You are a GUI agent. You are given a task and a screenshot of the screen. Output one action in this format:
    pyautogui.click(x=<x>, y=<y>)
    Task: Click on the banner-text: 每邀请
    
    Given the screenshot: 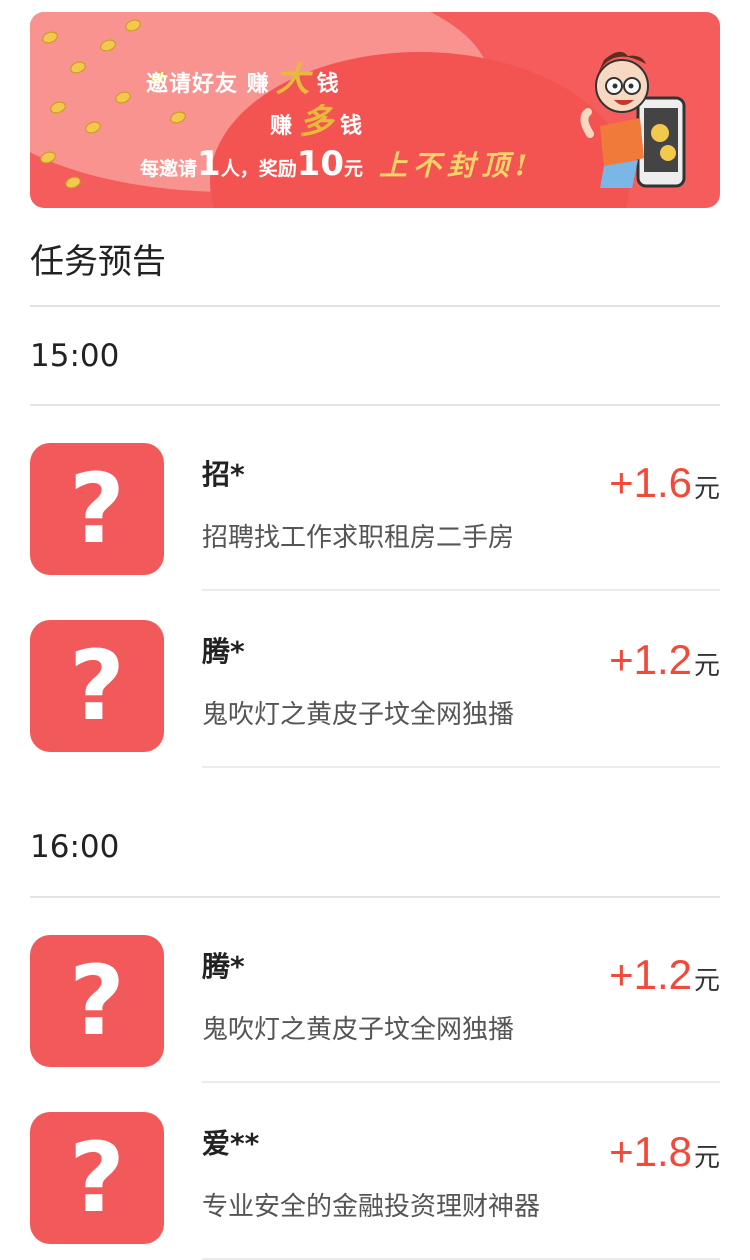 What is the action you would take?
    pyautogui.click(x=169, y=169)
    